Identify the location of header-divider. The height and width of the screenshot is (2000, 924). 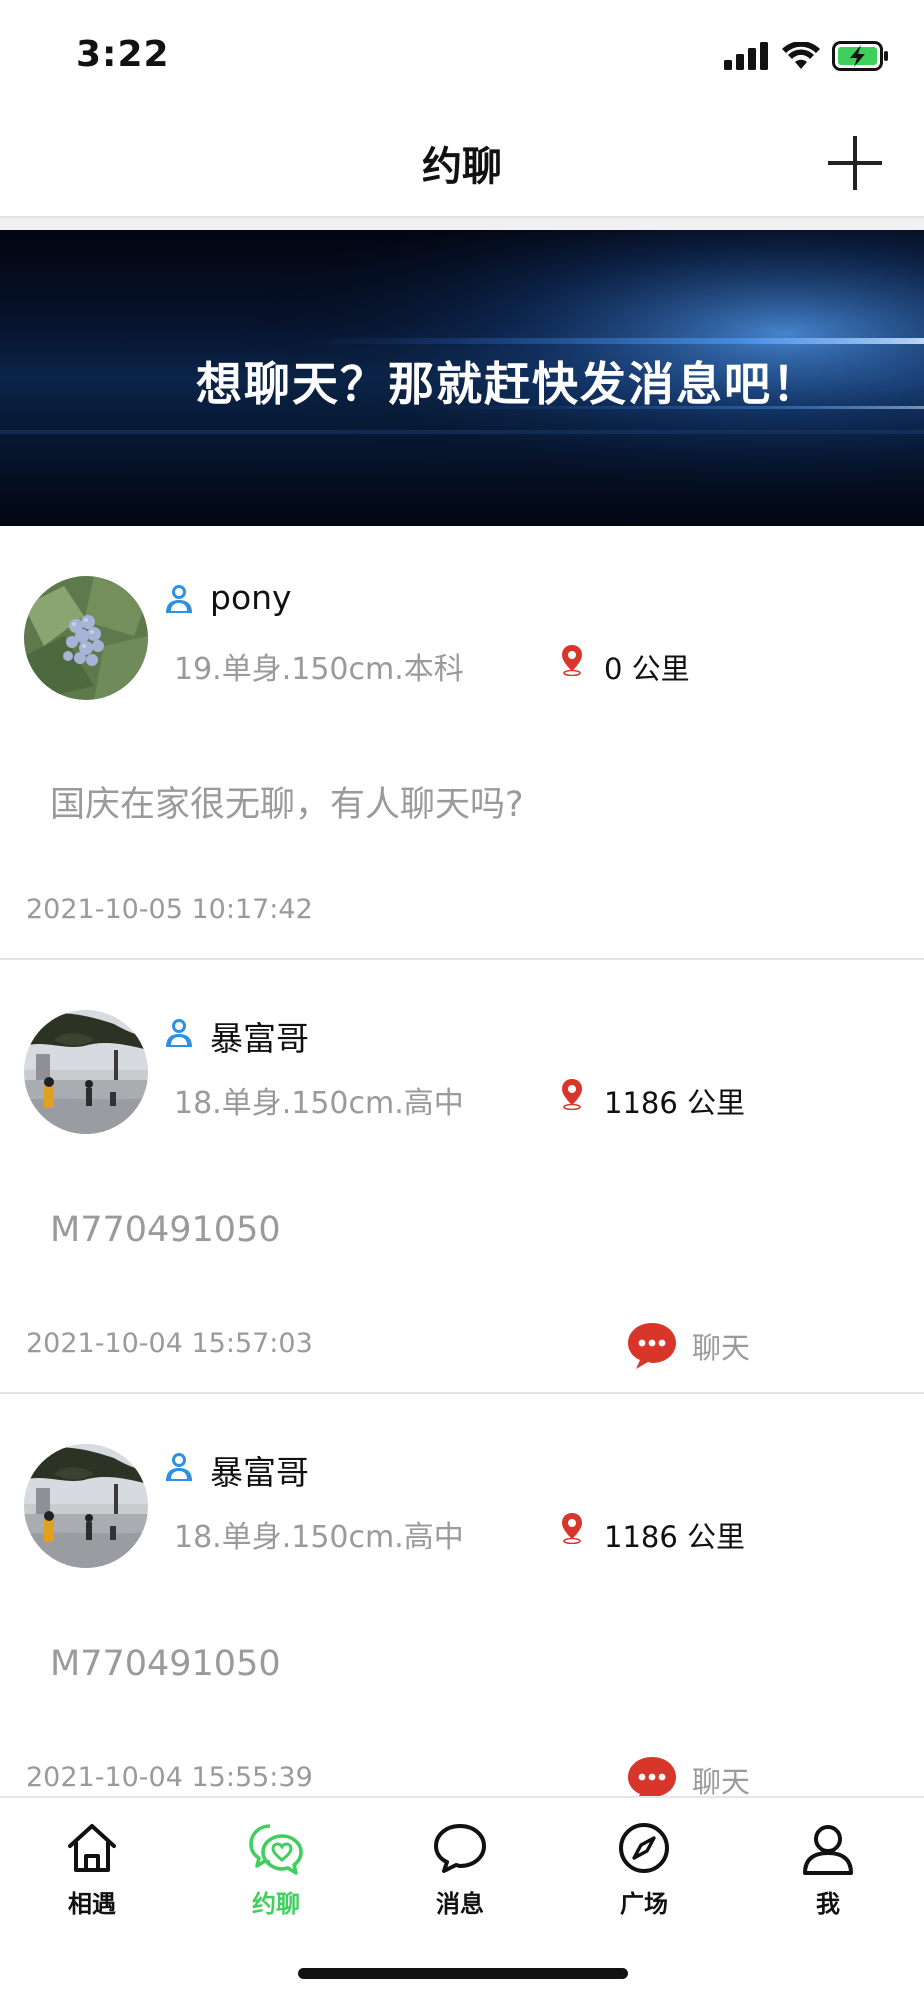
(462, 224).